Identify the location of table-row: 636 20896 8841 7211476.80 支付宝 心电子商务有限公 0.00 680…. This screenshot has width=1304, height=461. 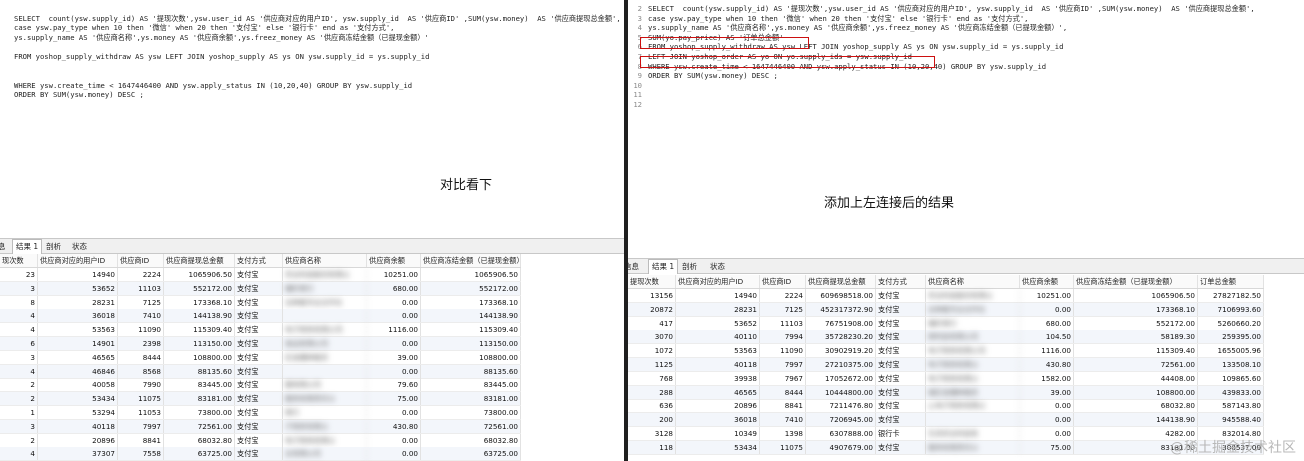
(946, 406).